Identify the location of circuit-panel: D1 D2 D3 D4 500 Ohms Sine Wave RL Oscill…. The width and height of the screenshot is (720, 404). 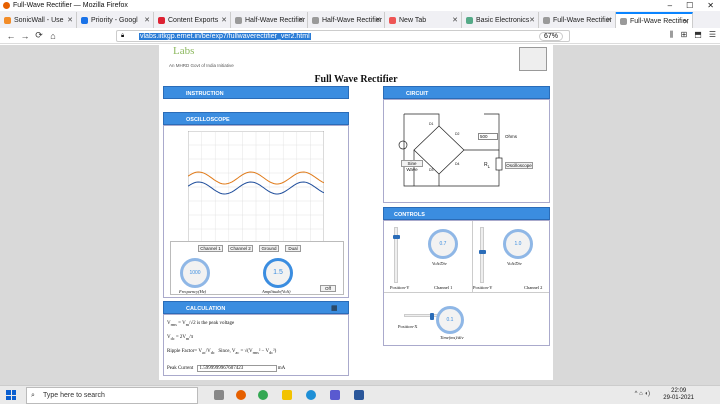
(466, 151).